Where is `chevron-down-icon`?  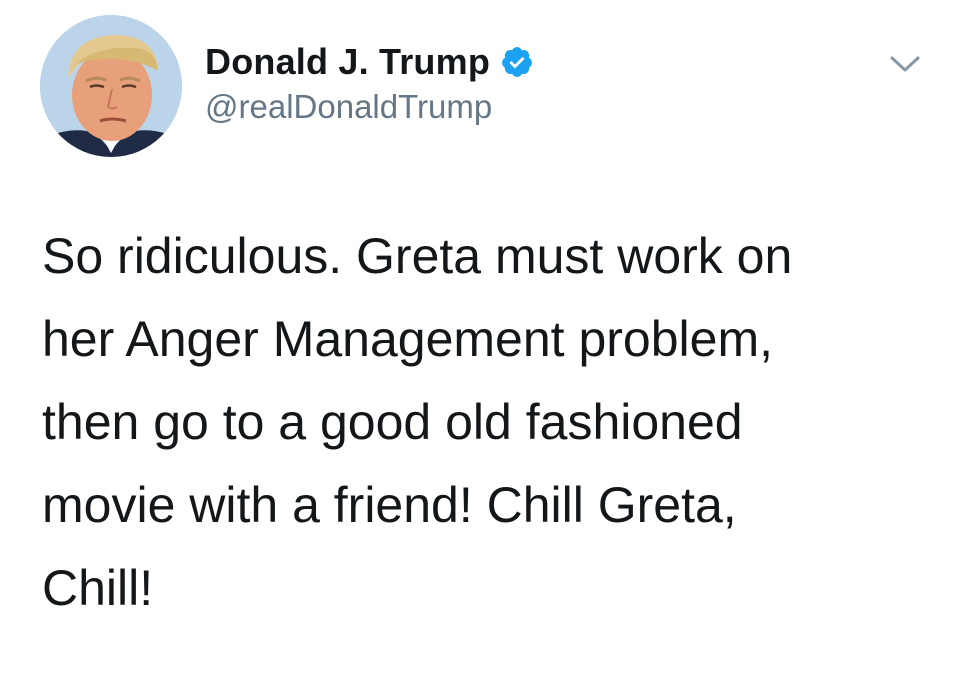 chevron-down-icon is located at coordinates (905, 64).